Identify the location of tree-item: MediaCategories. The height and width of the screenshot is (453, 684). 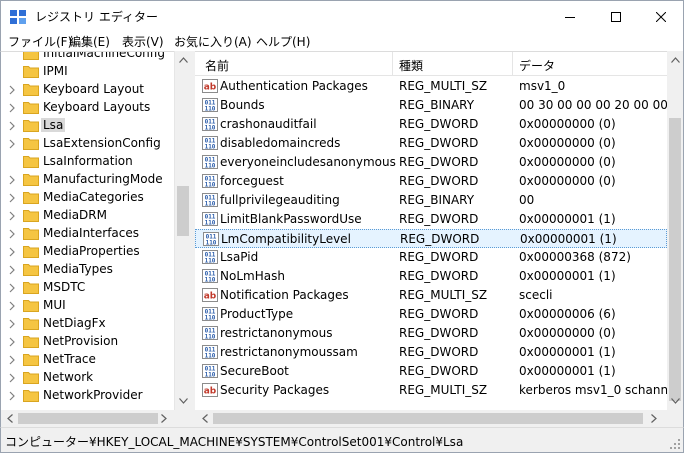
(88, 198).